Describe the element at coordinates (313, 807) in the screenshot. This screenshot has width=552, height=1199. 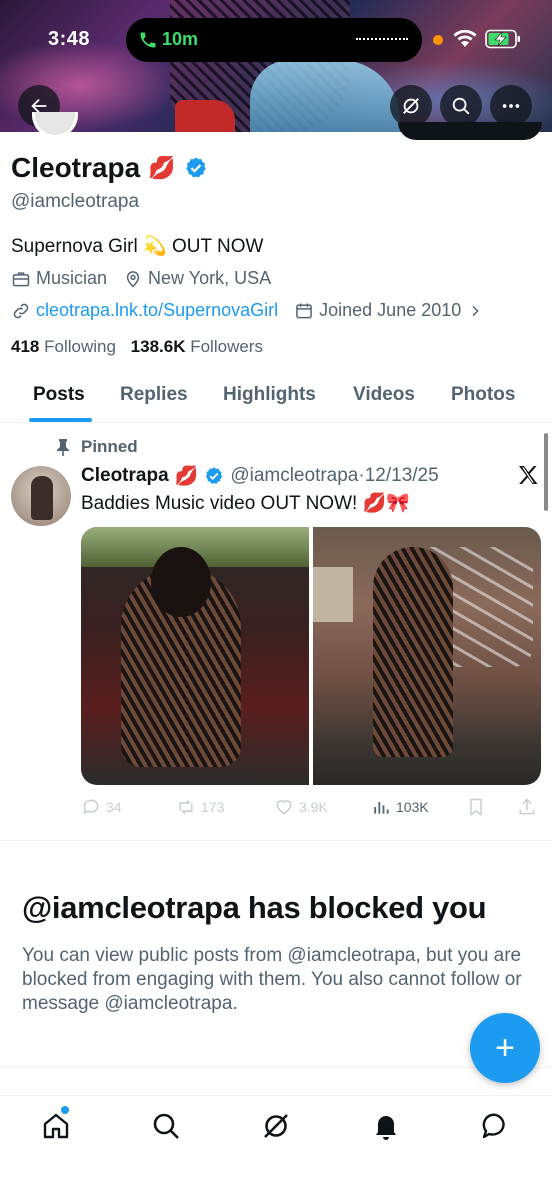
I see `like-count: 3.9K` at that location.